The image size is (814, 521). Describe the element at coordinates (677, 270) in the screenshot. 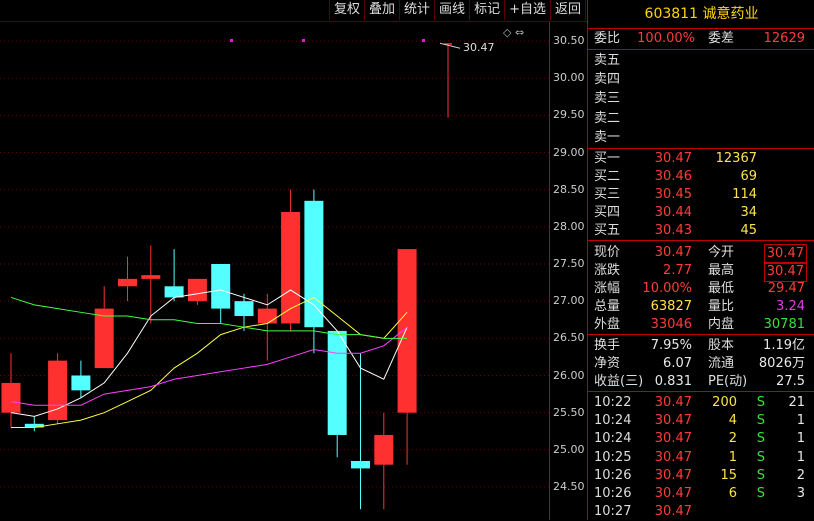

I see `change-value: 2.77` at that location.